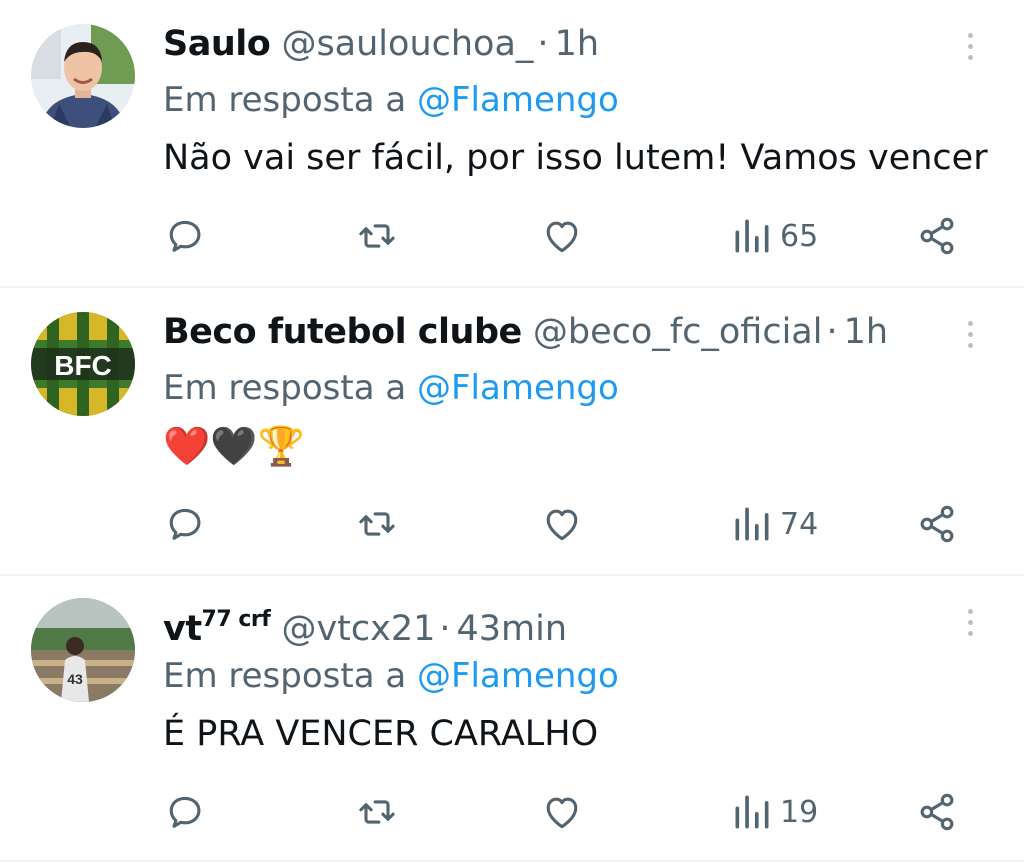 The height and width of the screenshot is (864, 1024). I want to click on views-button: 74, so click(774, 524).